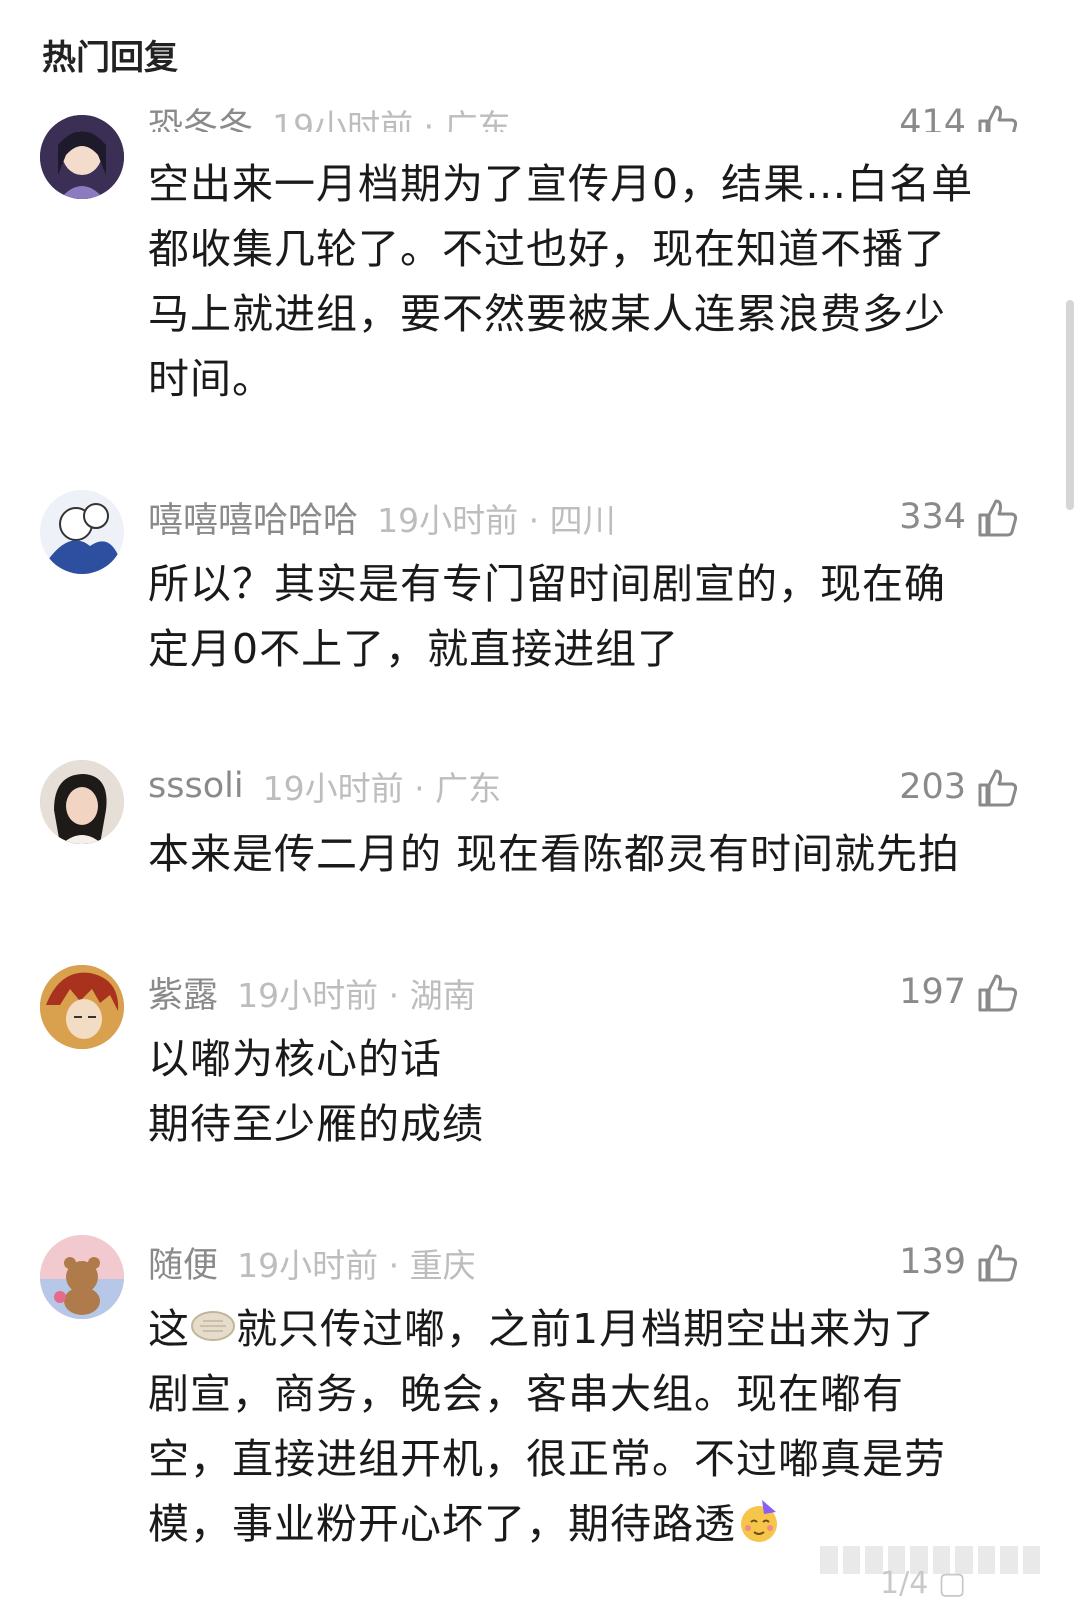 The height and width of the screenshot is (1610, 1080). I want to click on like-button: 414, so click(959, 115).